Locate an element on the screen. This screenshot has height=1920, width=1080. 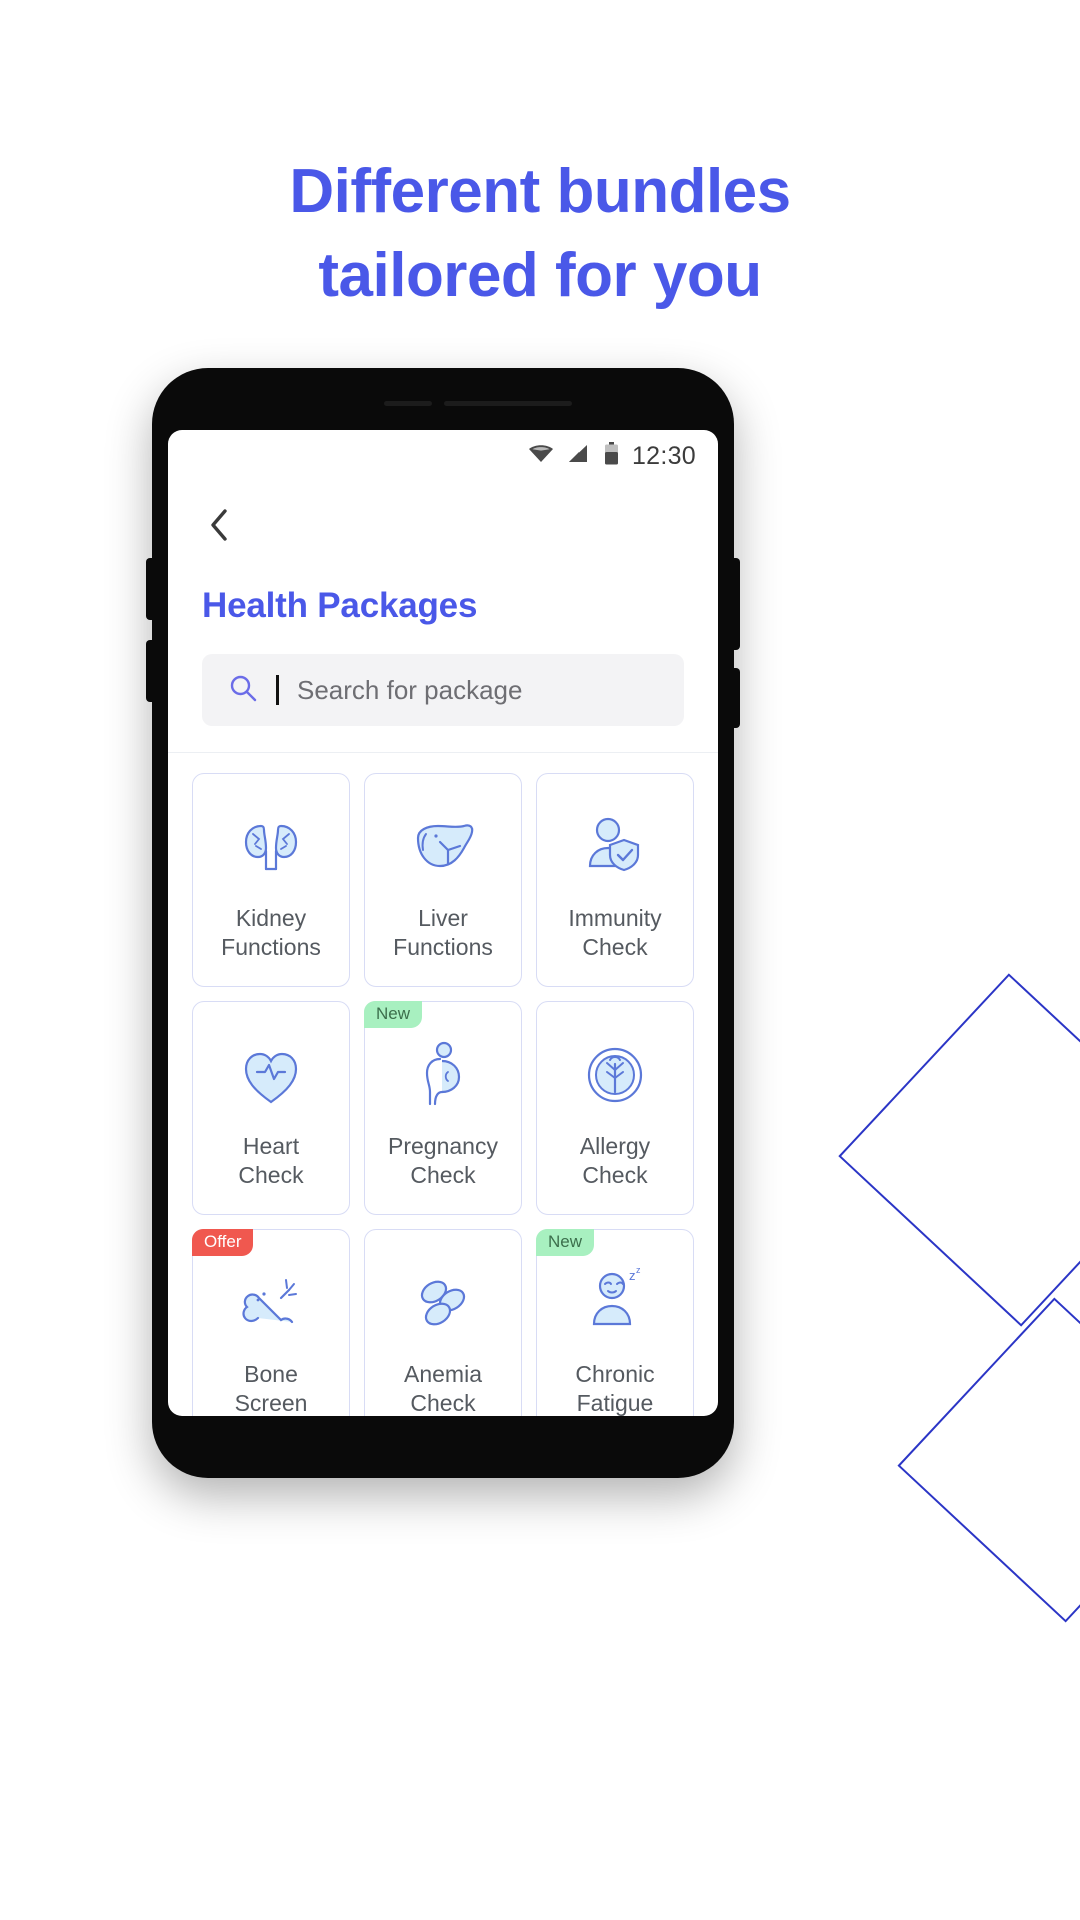
package-label-line1: Allergy is located at coordinates (615, 1145).